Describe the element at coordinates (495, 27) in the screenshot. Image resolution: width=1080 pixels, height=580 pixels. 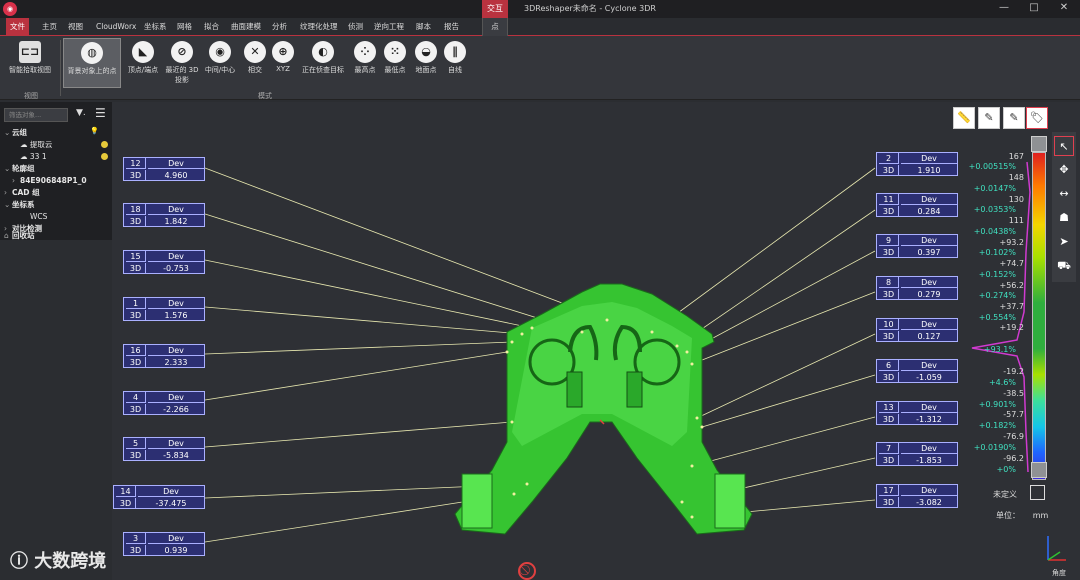
I see `menu-point: 点` at that location.